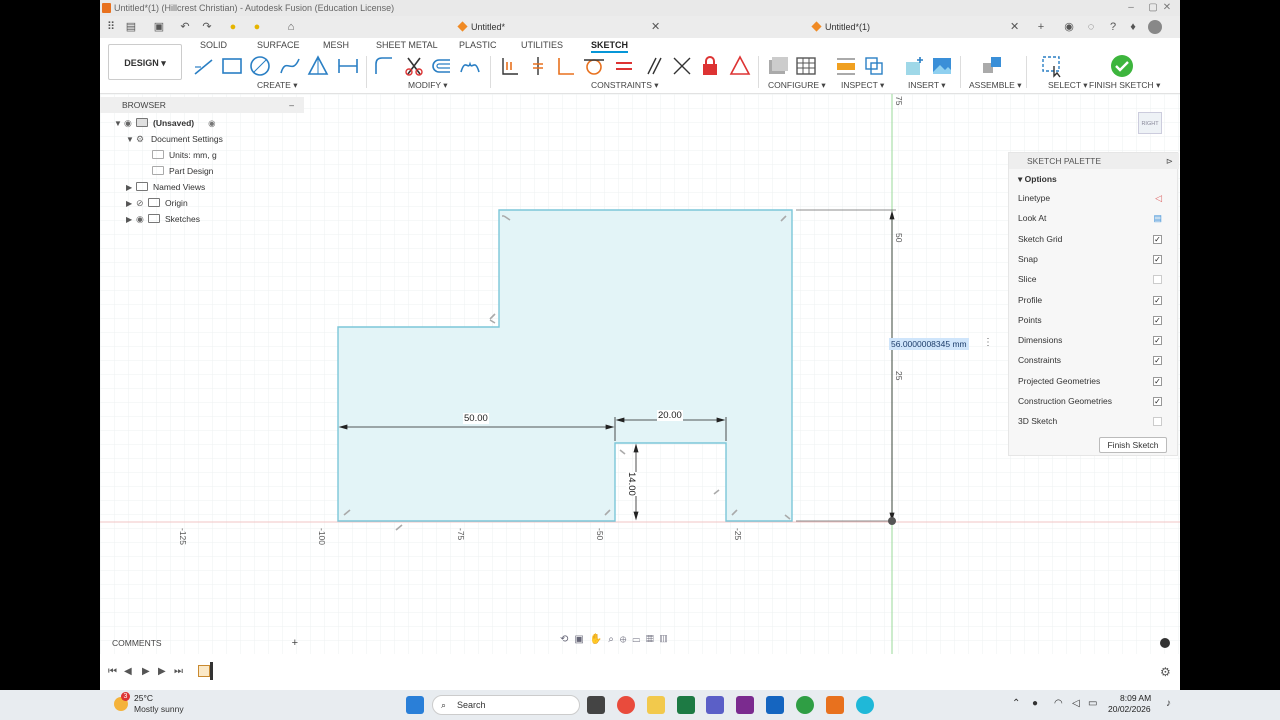  What do you see at coordinates (130, 123) in the screenshot?
I see `eye-icon: ◉` at bounding box center [130, 123].